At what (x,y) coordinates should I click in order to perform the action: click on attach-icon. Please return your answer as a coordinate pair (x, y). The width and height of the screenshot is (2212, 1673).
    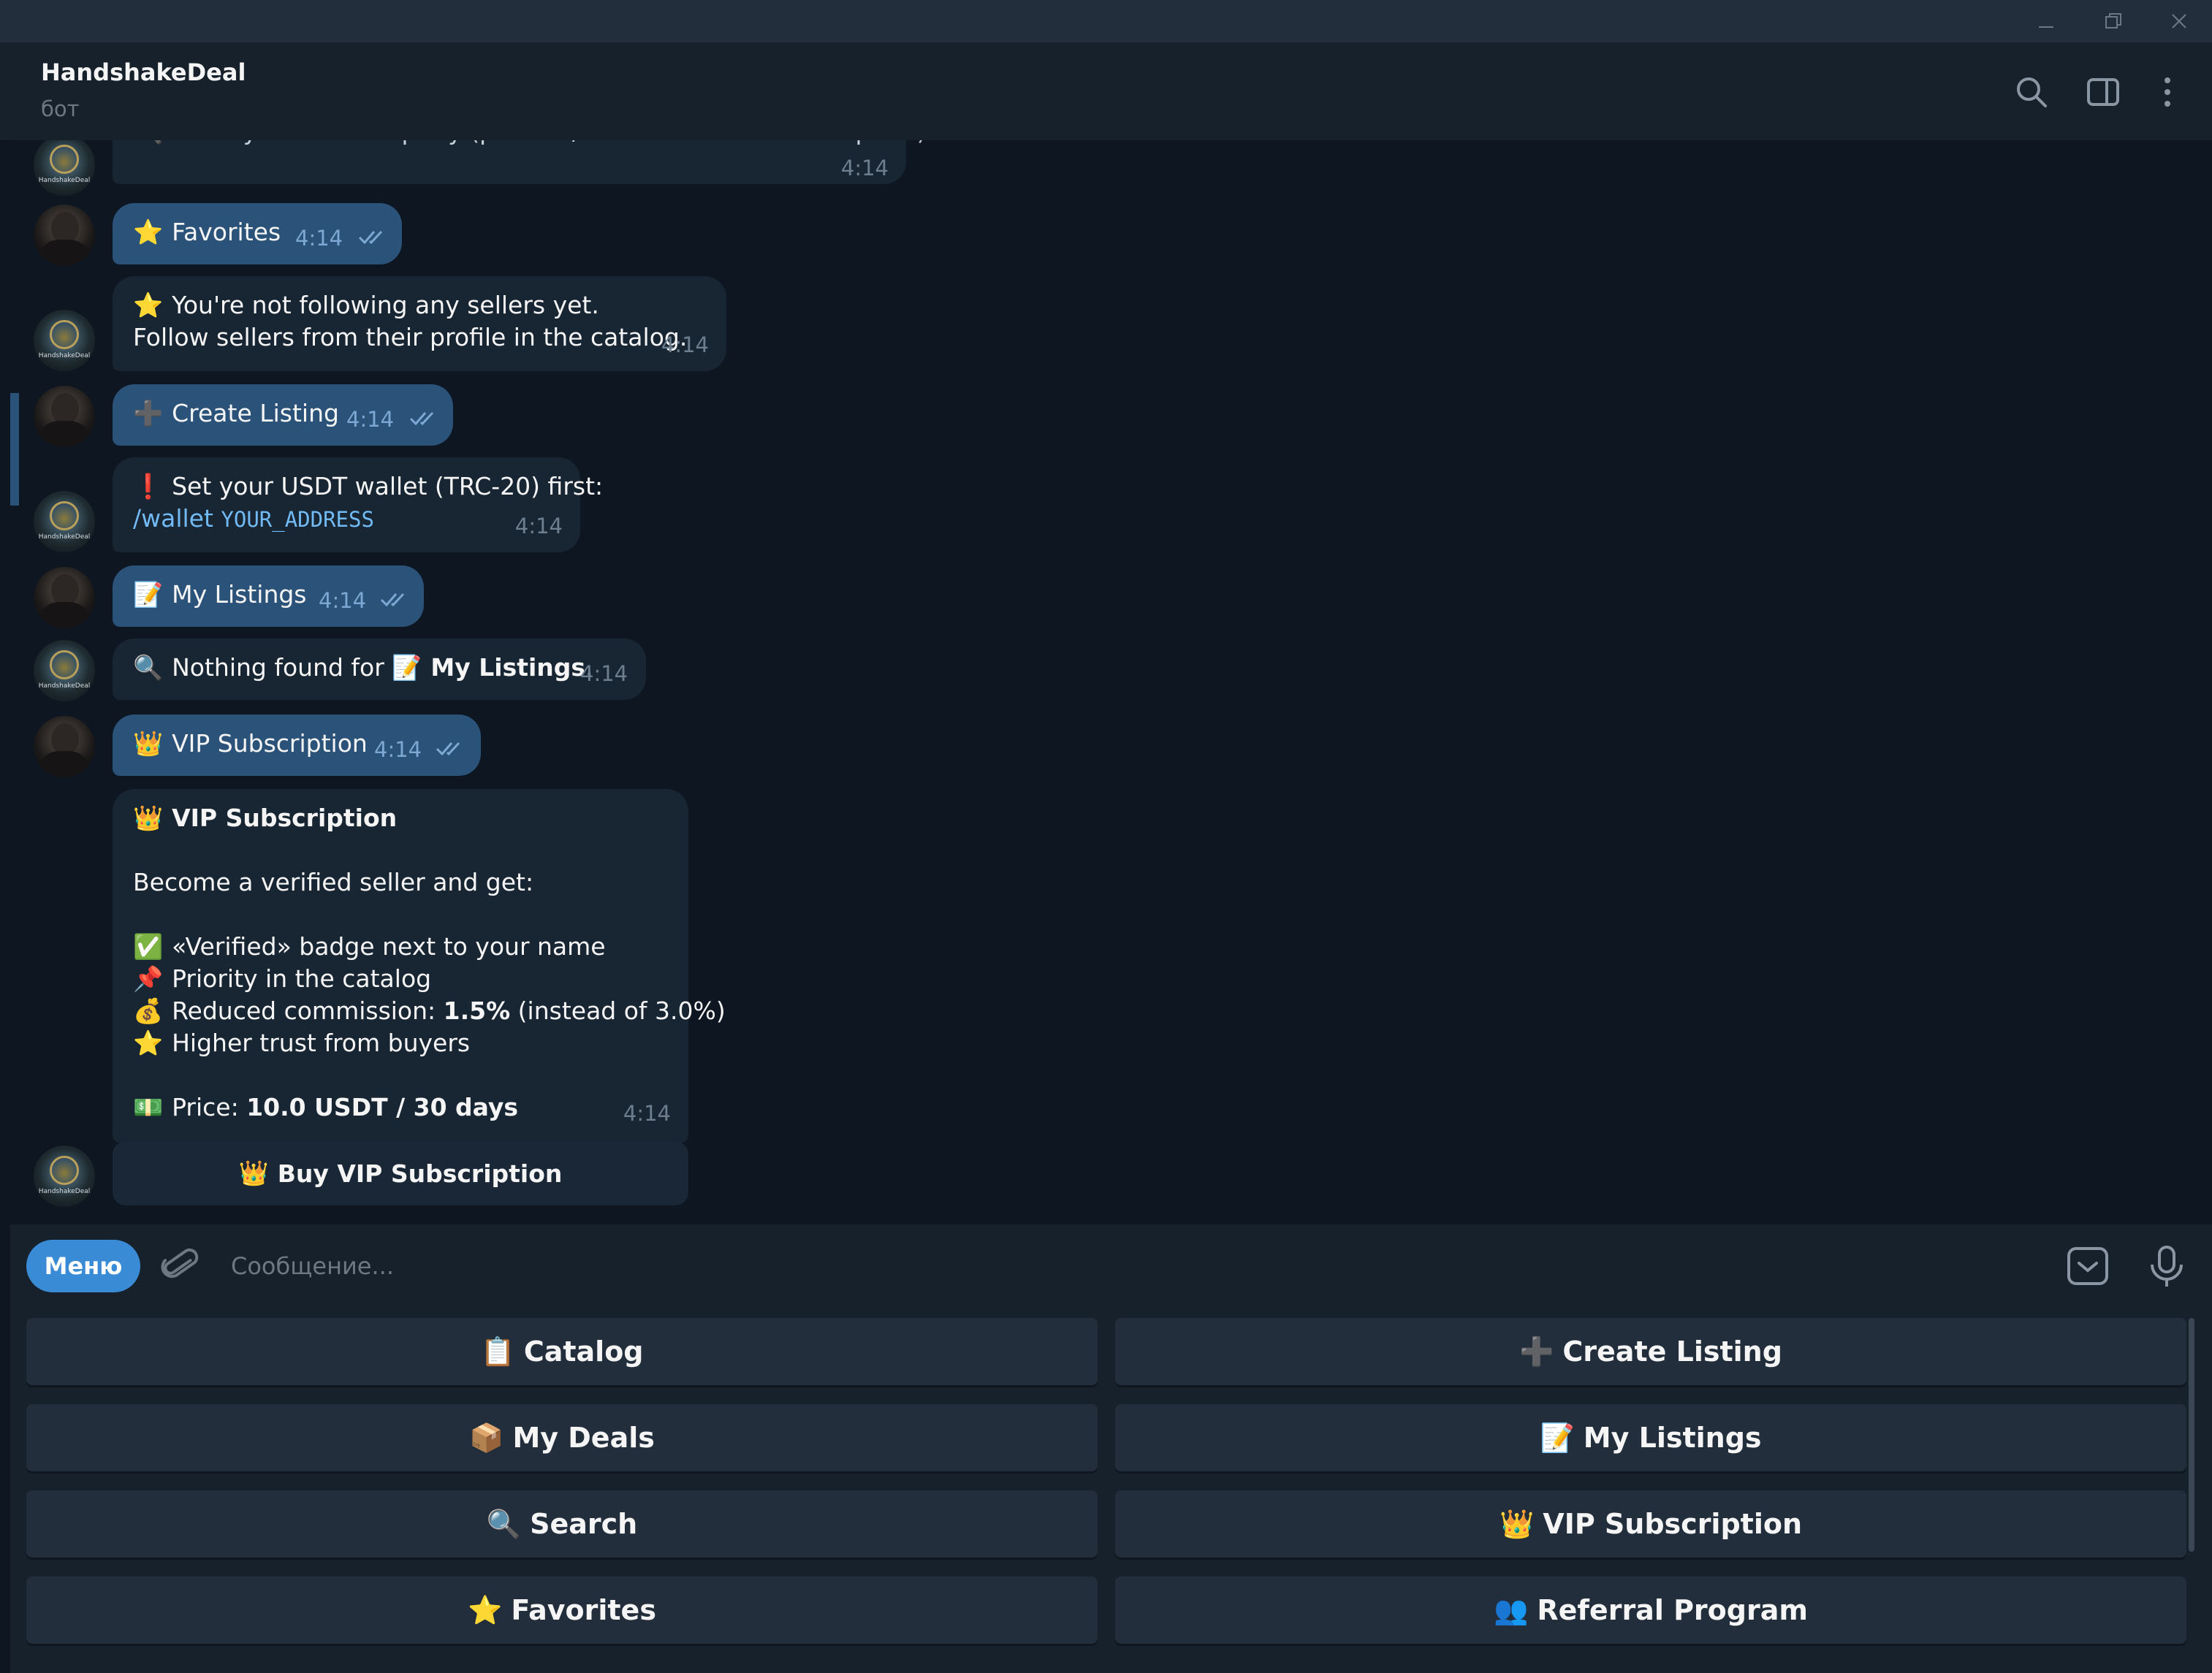
    Looking at the image, I should click on (180, 1266).